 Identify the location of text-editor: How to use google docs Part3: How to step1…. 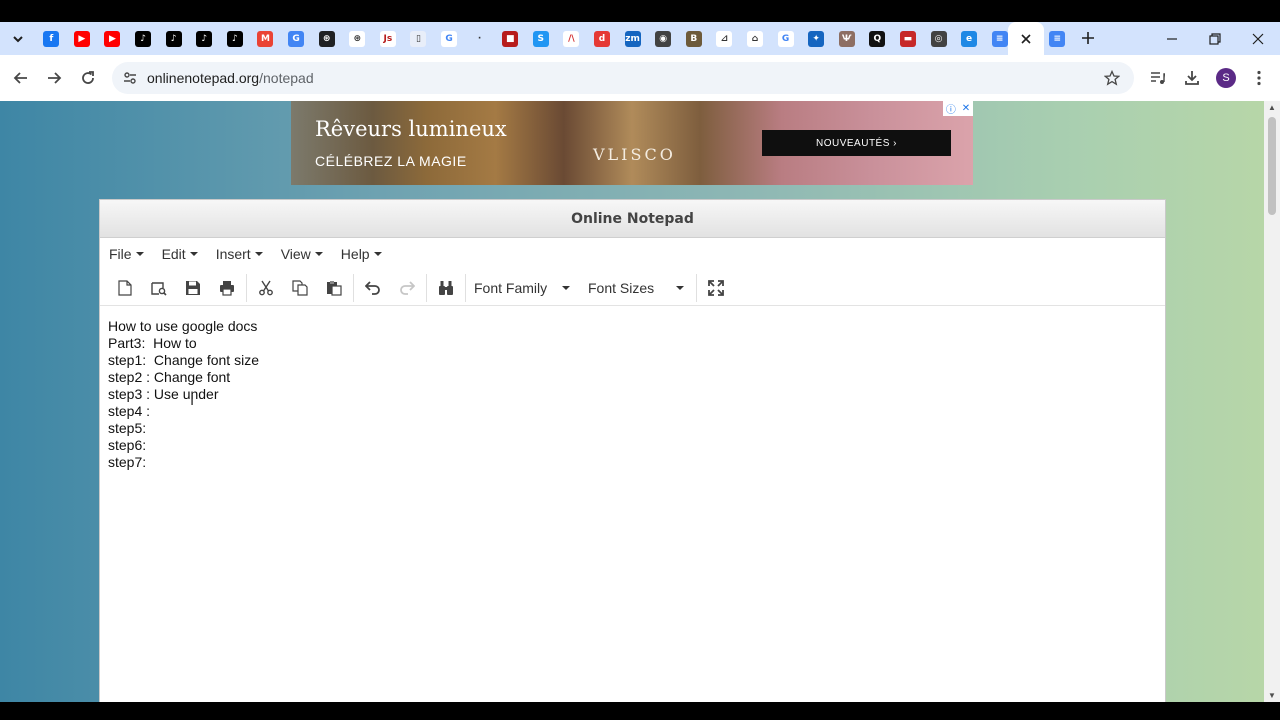
(183, 394).